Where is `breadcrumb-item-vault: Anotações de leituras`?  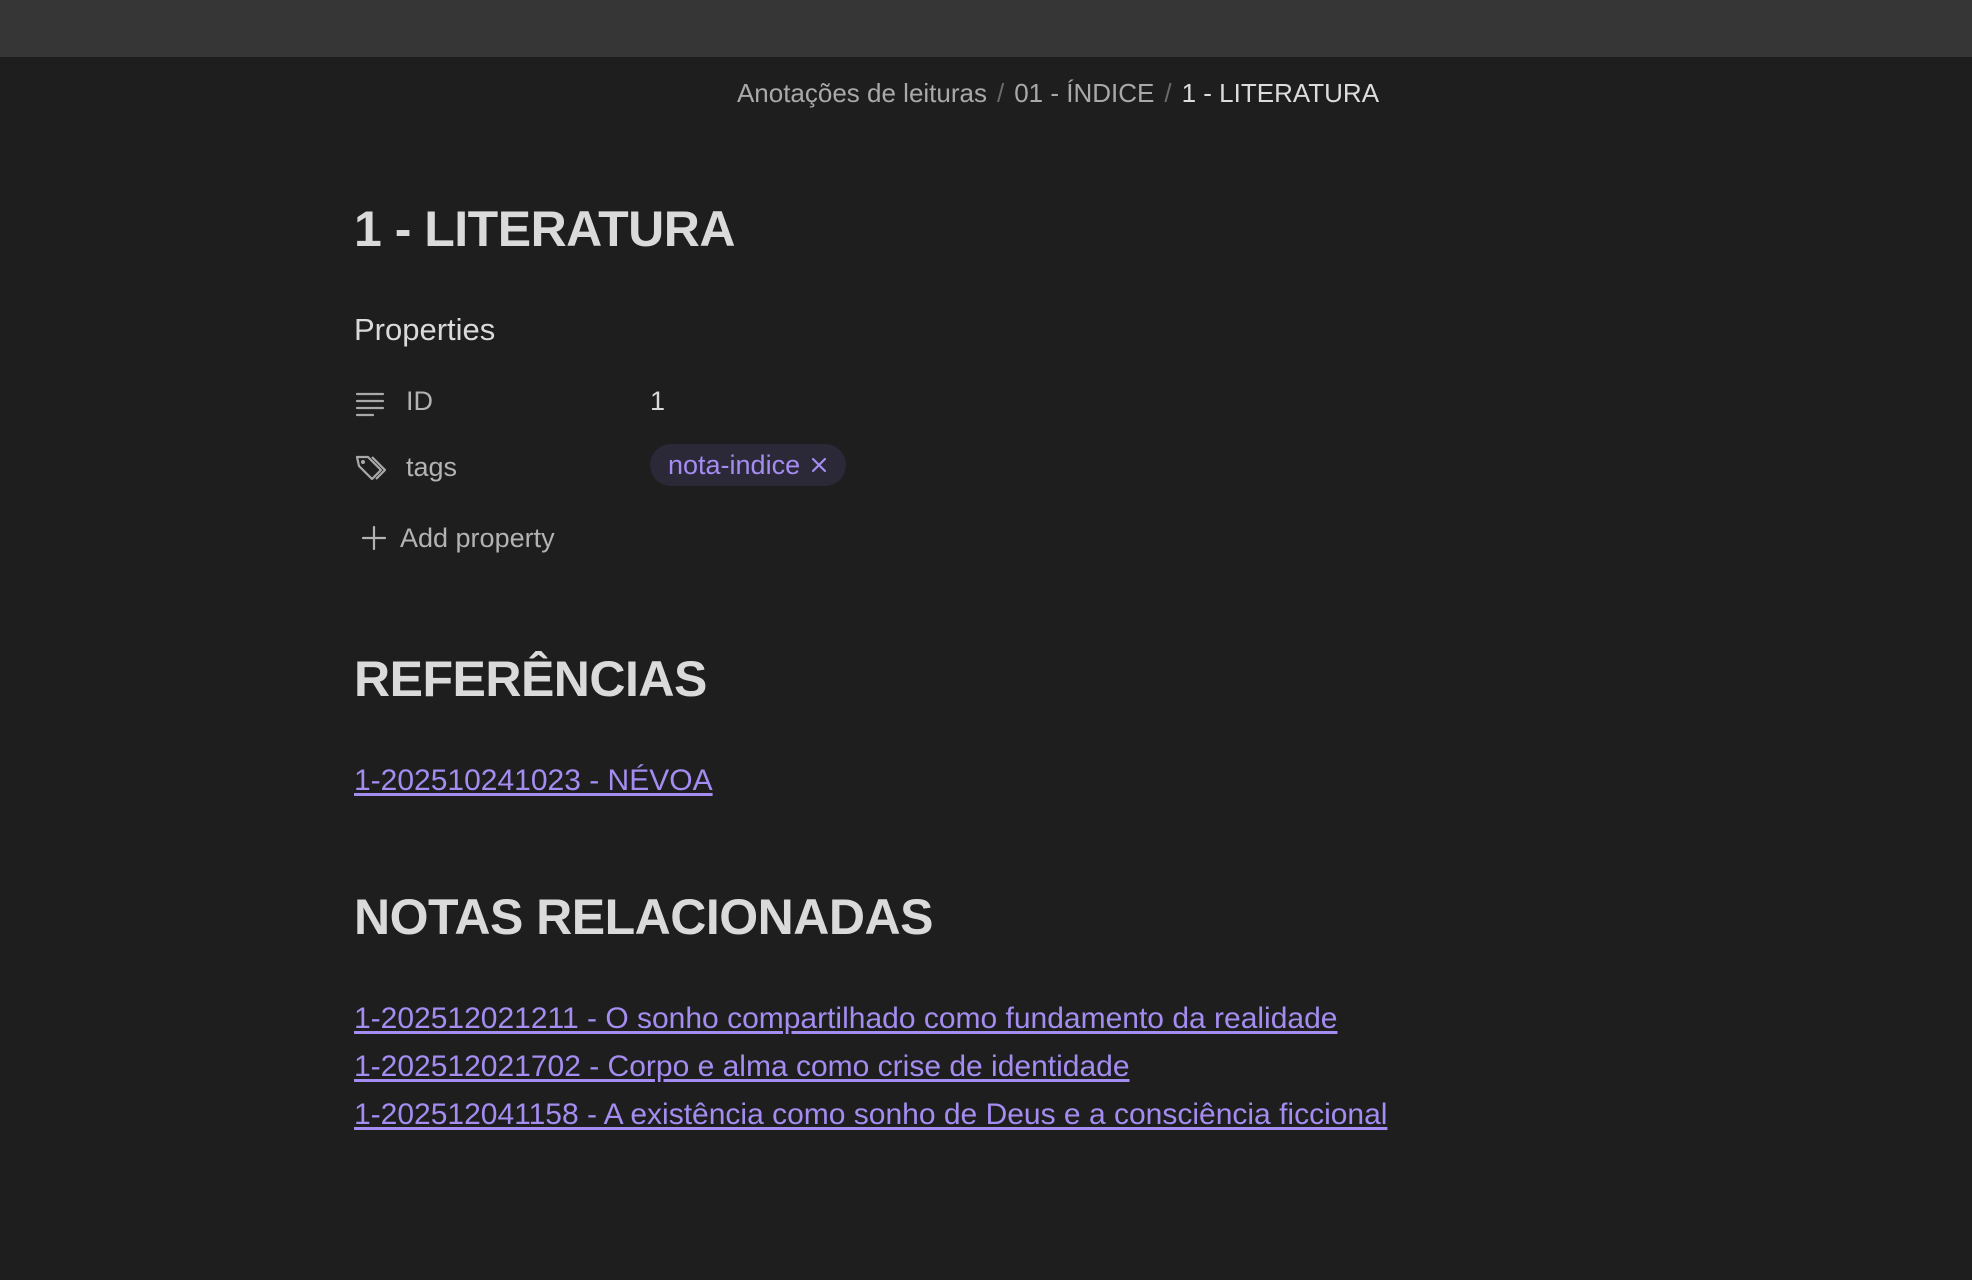
breadcrumb-item-vault: Anotações de leituras is located at coordinates (862, 93).